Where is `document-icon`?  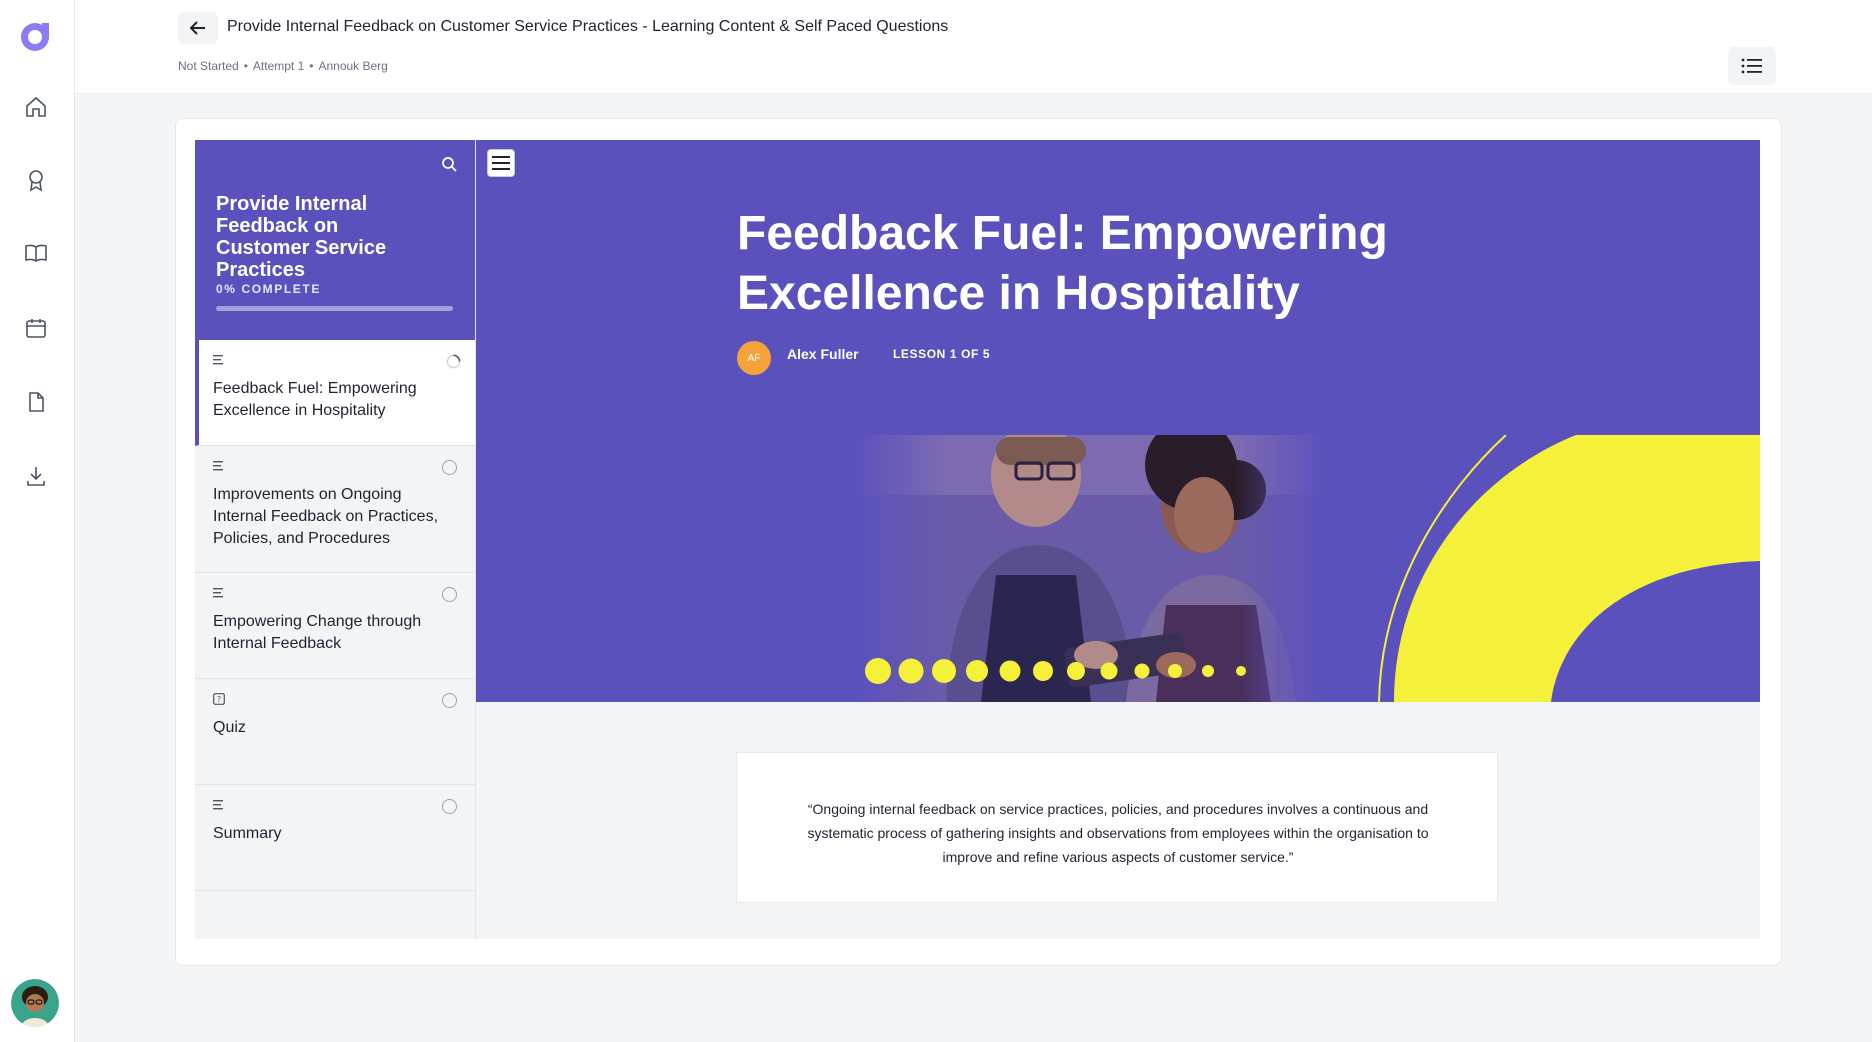 document-icon is located at coordinates (36, 402).